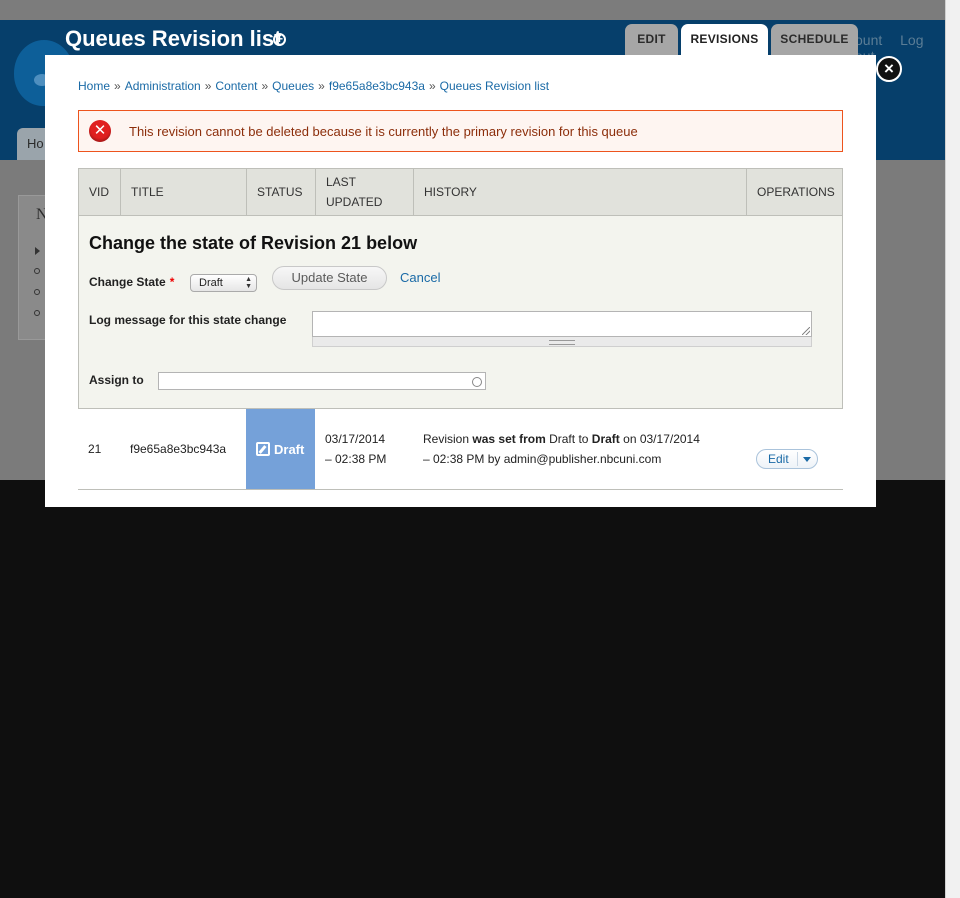 The width and height of the screenshot is (960, 898). I want to click on breadcrumb-queue-item: f9e65a8e3bc943a, so click(377, 86).